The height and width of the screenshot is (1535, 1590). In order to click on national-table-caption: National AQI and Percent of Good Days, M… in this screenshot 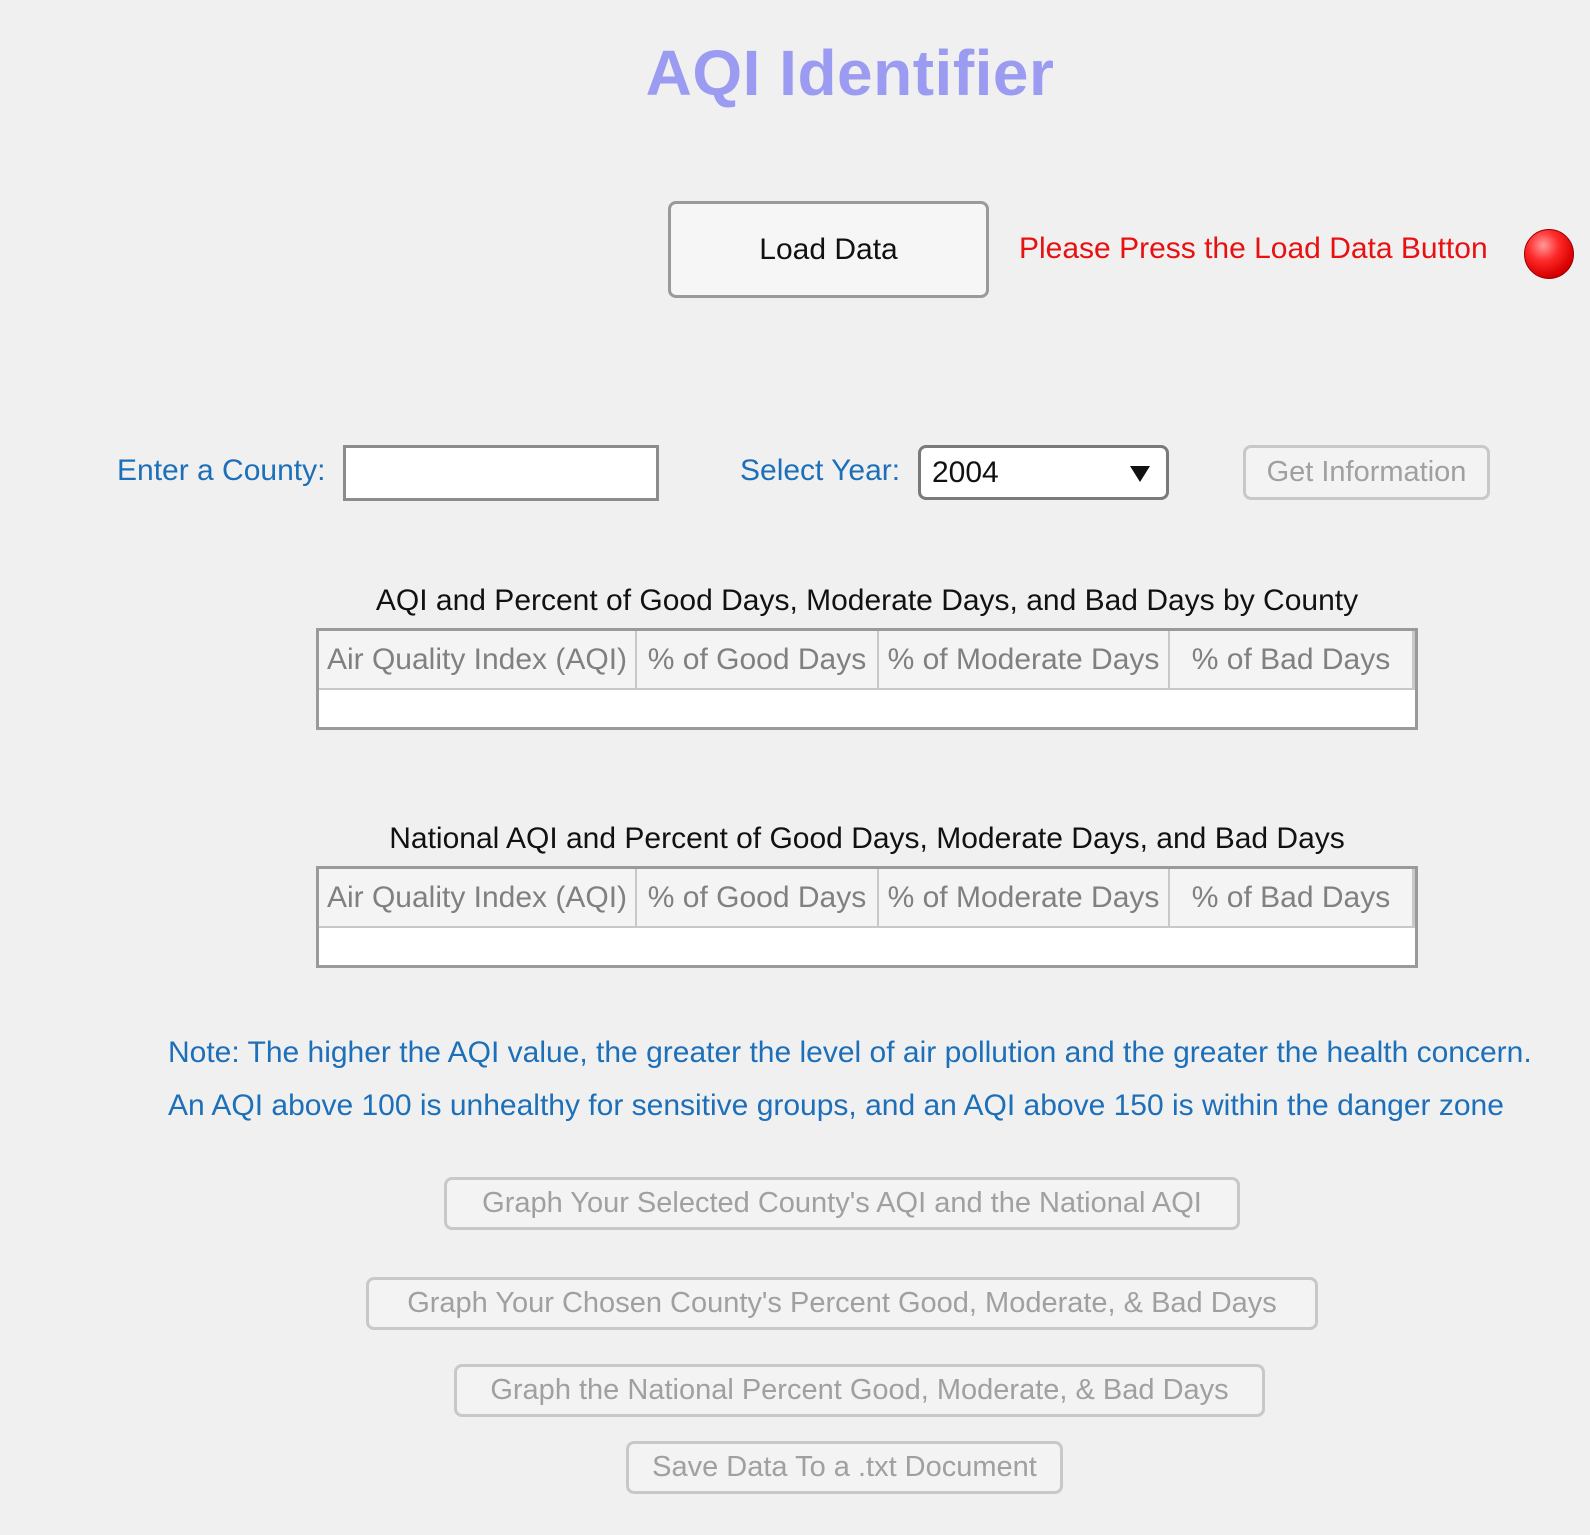, I will do `click(867, 838)`.